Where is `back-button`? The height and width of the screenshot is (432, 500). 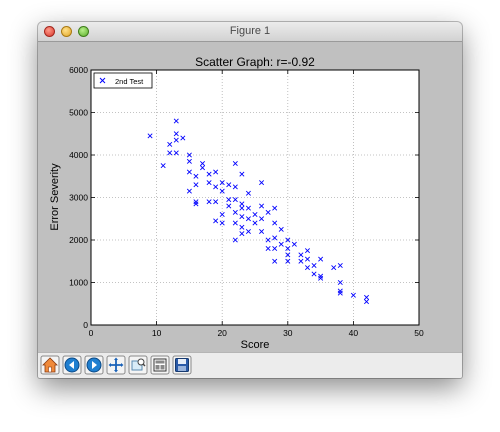 back-button is located at coordinates (72, 365).